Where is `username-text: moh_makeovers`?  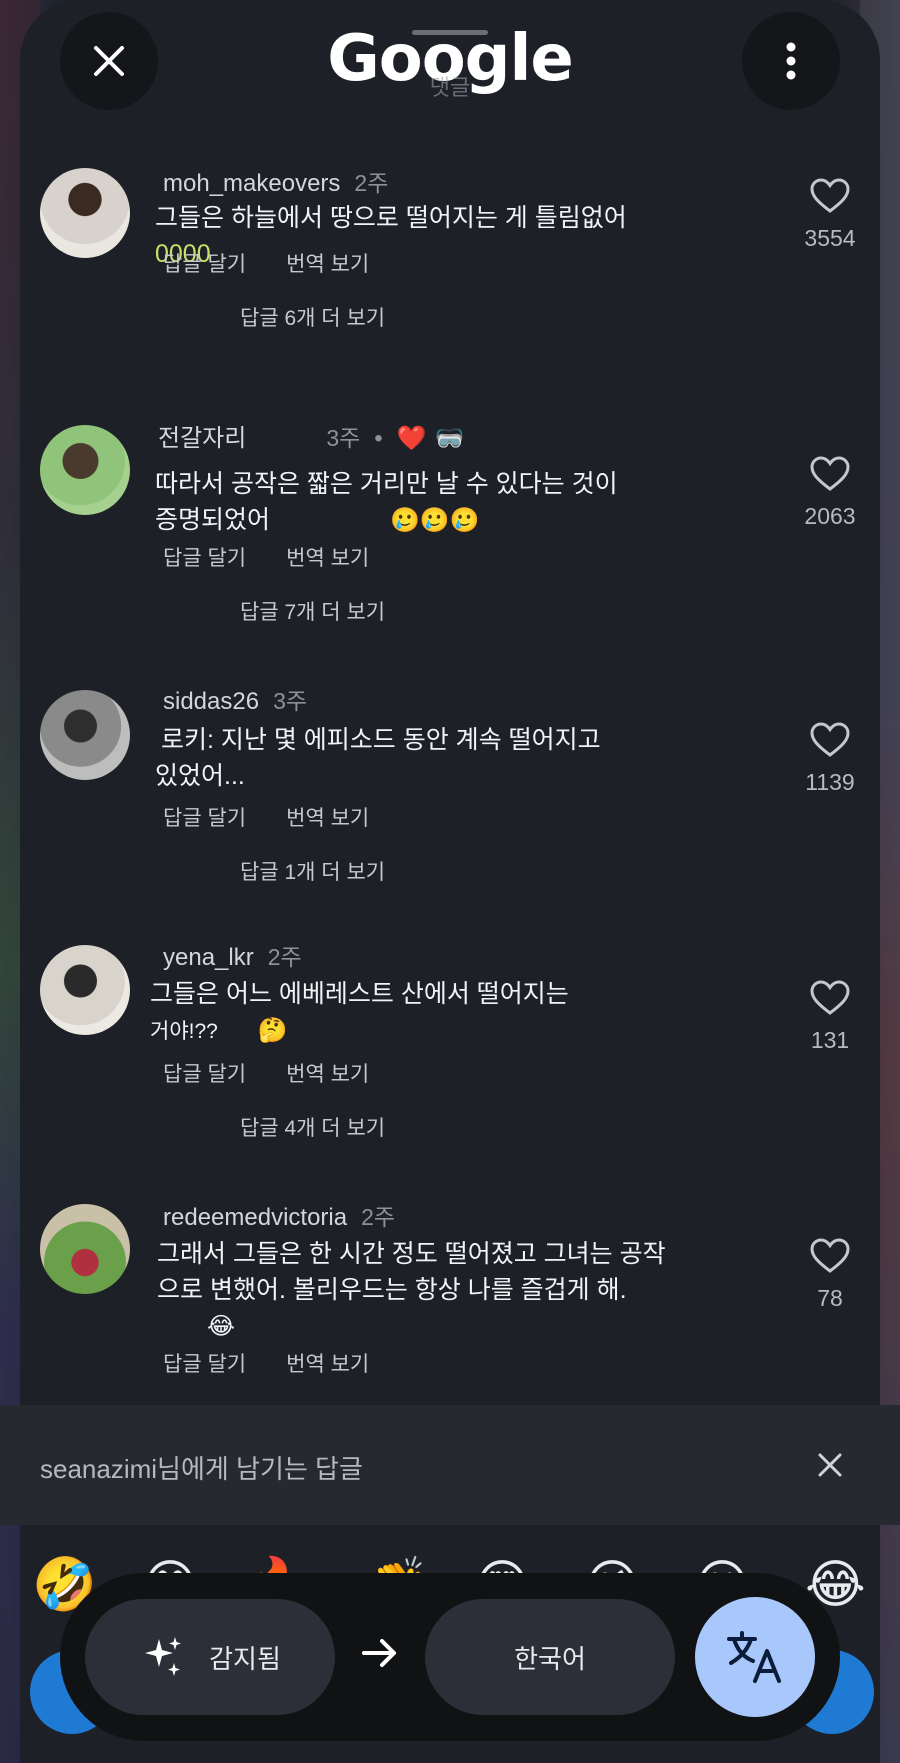
username-text: moh_makeovers is located at coordinates (252, 183).